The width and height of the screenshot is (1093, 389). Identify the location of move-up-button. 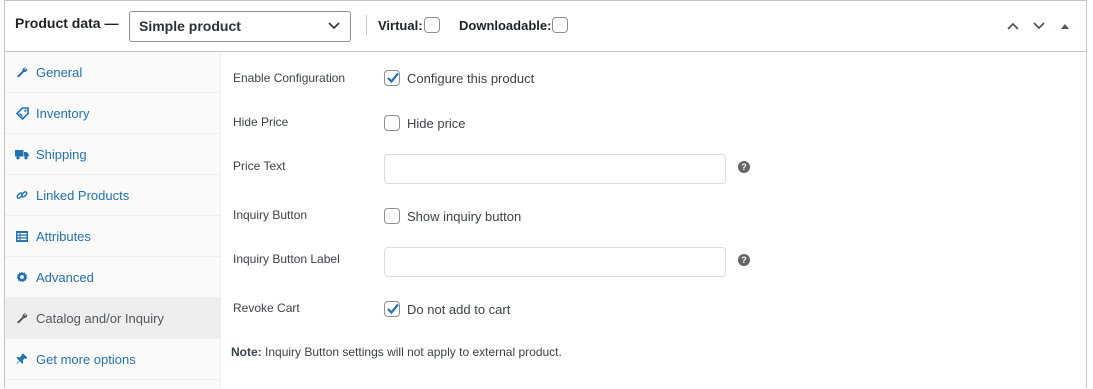
(1013, 26).